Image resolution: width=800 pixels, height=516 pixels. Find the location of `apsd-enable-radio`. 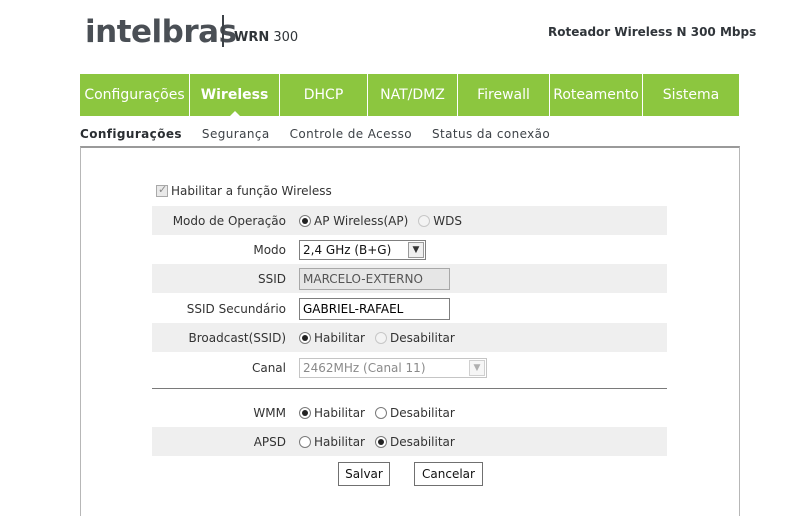

apsd-enable-radio is located at coordinates (305, 441).